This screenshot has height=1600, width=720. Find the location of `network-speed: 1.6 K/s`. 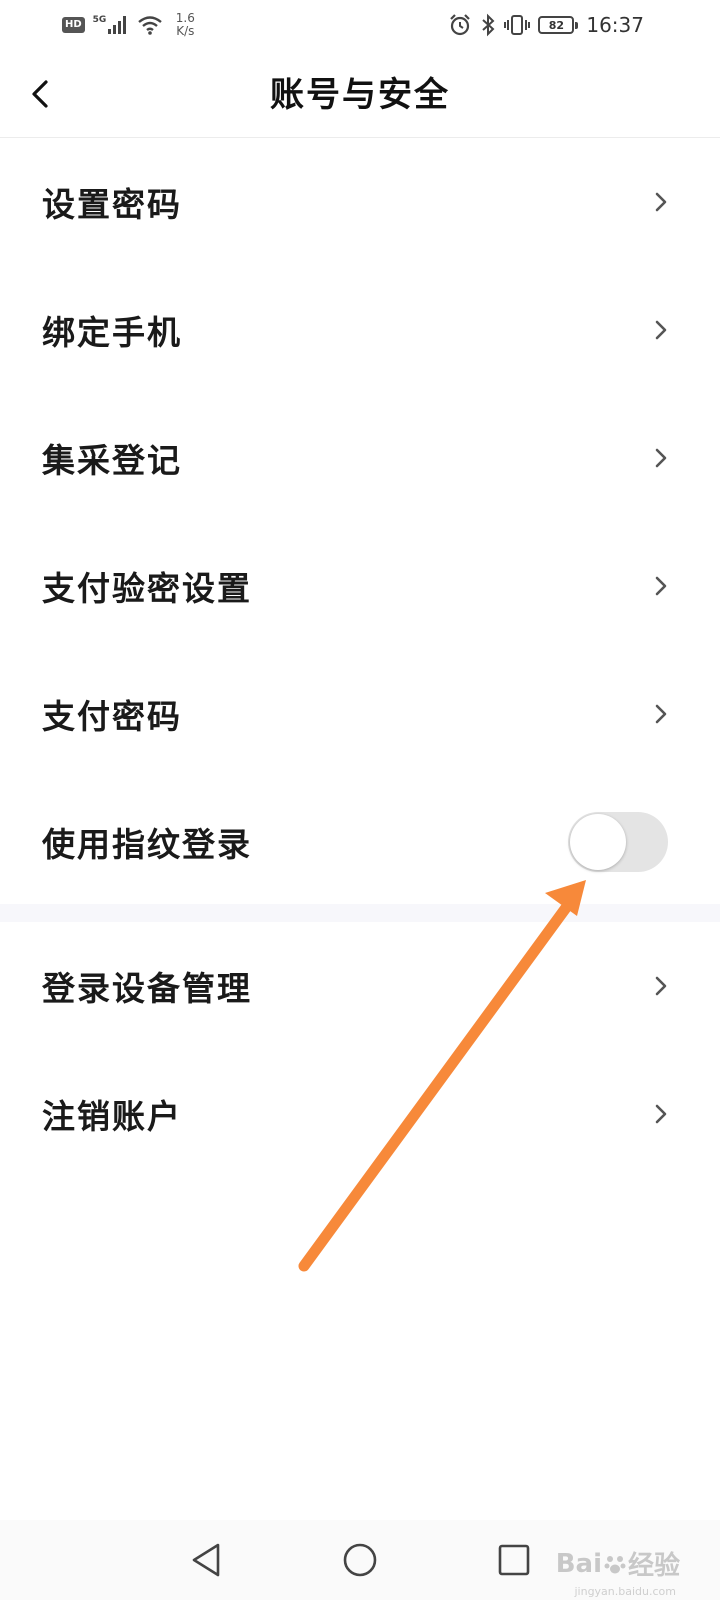

network-speed: 1.6 K/s is located at coordinates (185, 25).